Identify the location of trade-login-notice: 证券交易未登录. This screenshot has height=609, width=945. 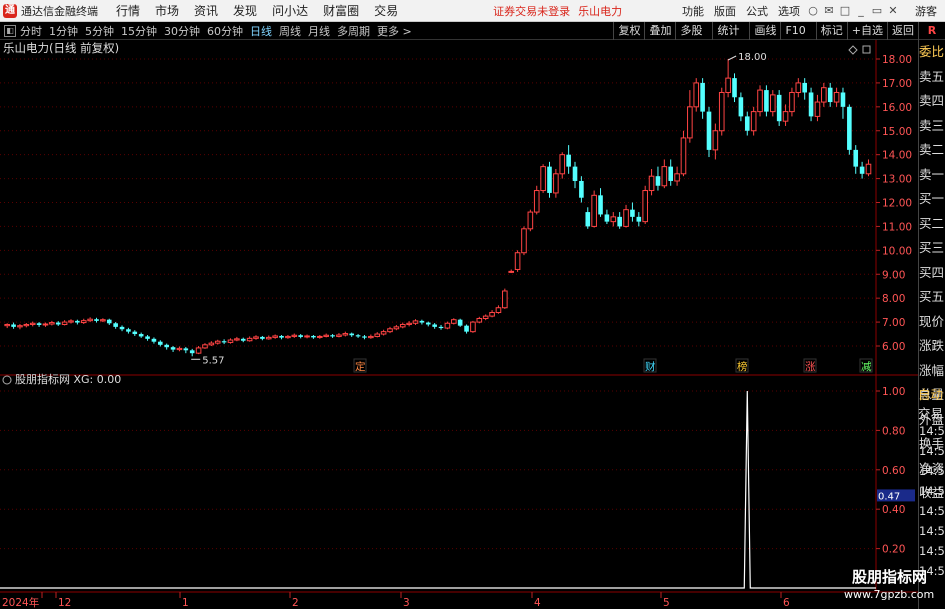
(531, 11).